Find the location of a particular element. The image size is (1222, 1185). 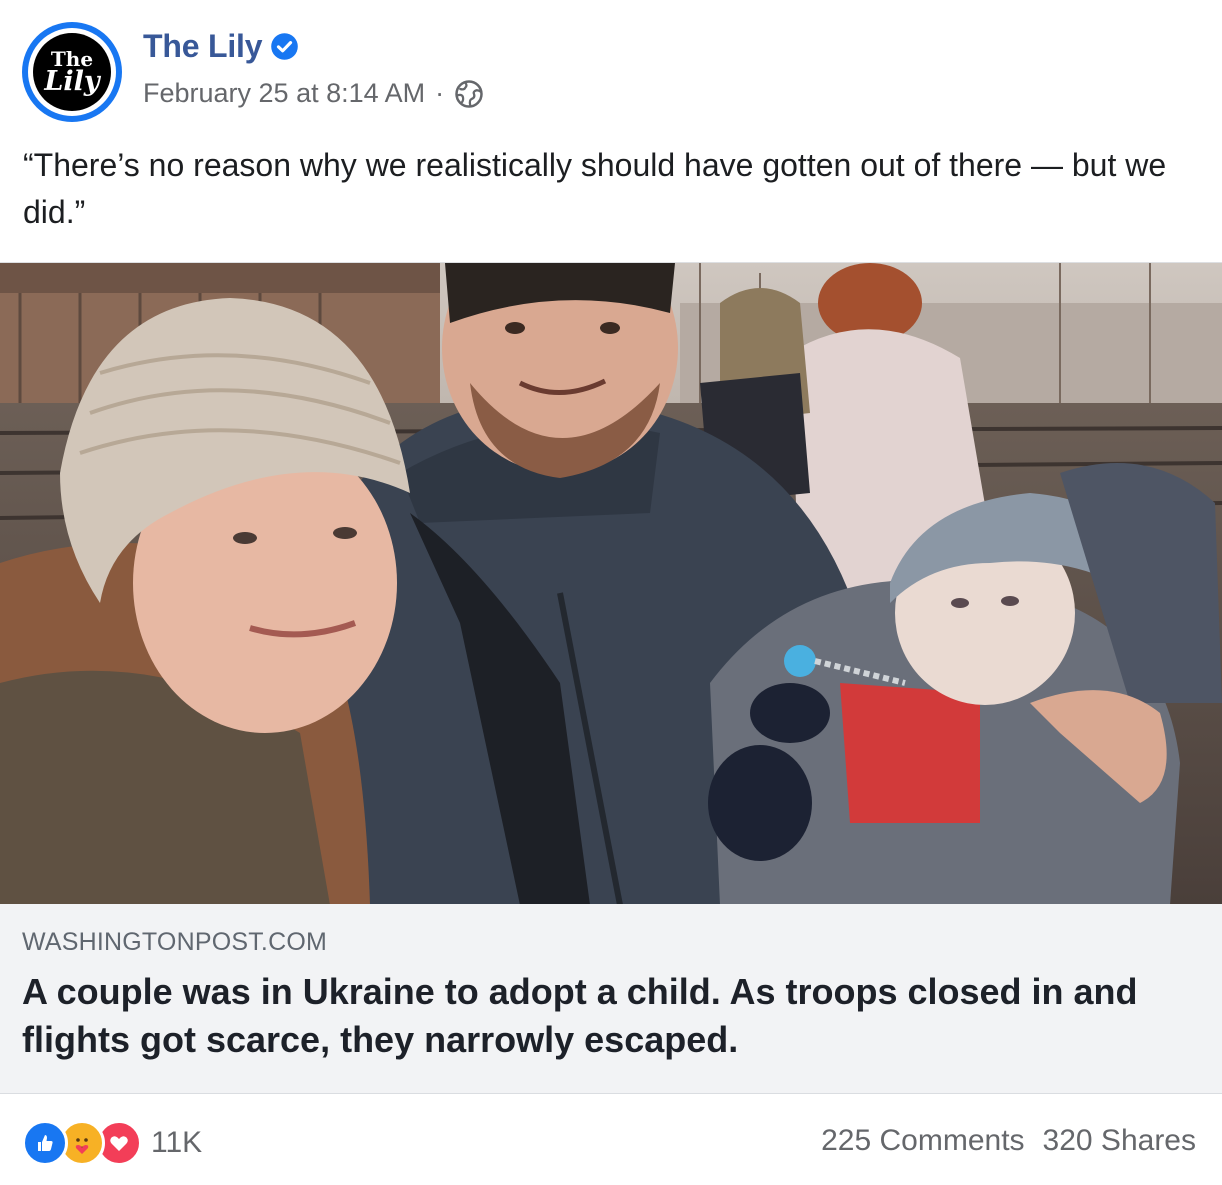

page-avatar: The Lily is located at coordinates (72, 72).